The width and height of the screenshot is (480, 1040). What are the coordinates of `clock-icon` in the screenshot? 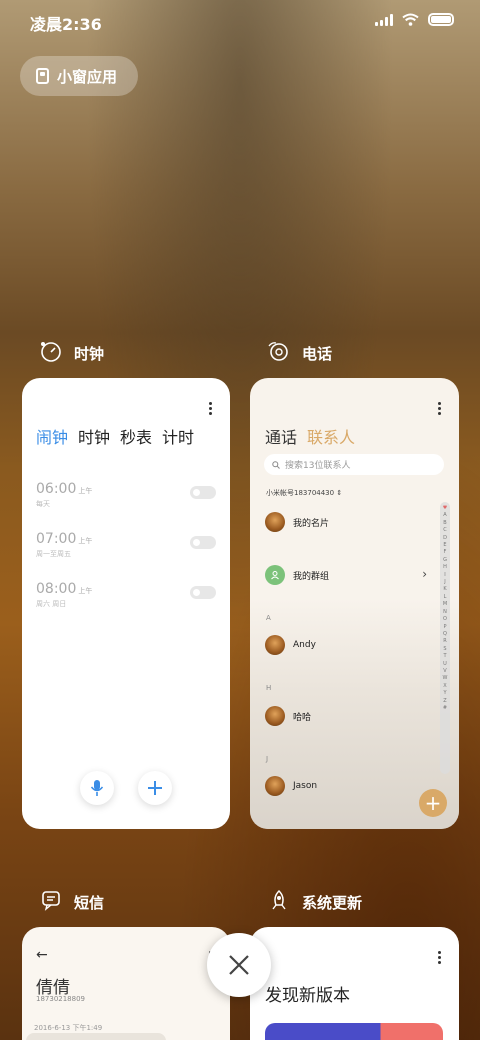 It's located at (51, 353).